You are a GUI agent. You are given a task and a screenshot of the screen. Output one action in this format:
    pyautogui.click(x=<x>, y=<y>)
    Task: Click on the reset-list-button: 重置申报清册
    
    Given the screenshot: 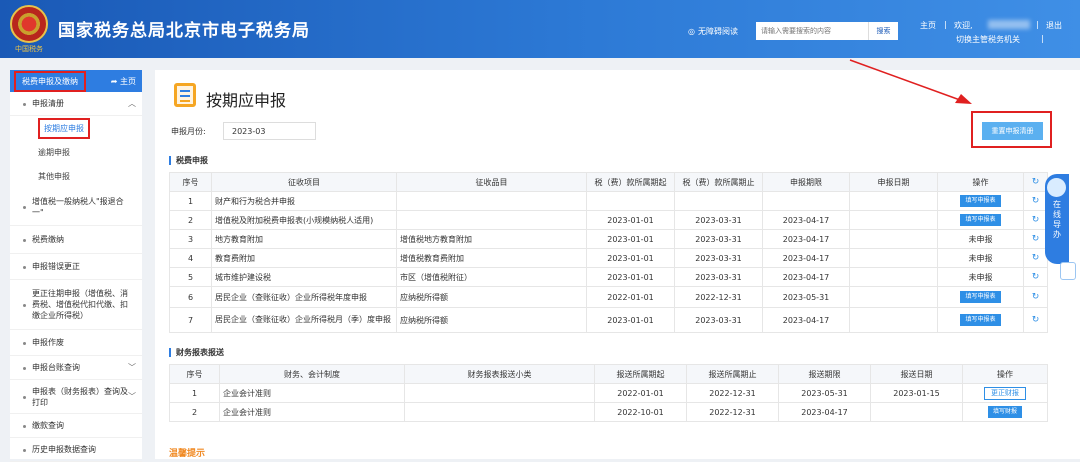 What is the action you would take?
    pyautogui.click(x=1012, y=131)
    